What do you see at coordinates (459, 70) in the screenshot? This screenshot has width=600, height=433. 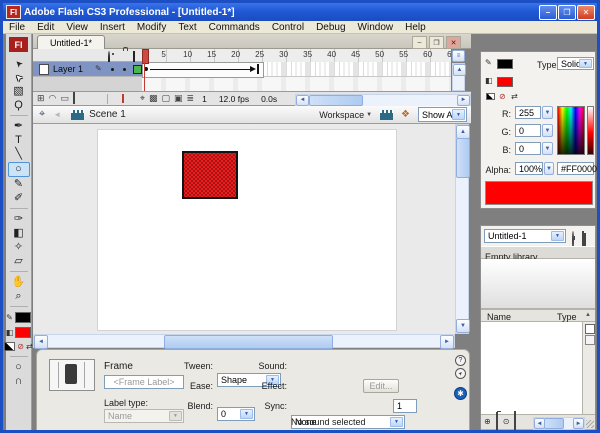 I see `timeline-scroll-up-arrow: ▲` at bounding box center [459, 70].